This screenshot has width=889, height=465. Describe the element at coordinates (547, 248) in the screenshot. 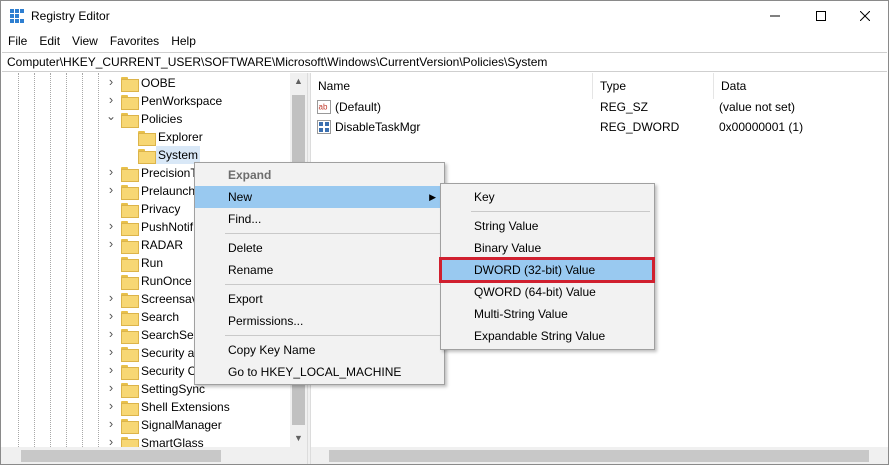

I see `new-submenu-item-binary-value: Binary Value` at that location.